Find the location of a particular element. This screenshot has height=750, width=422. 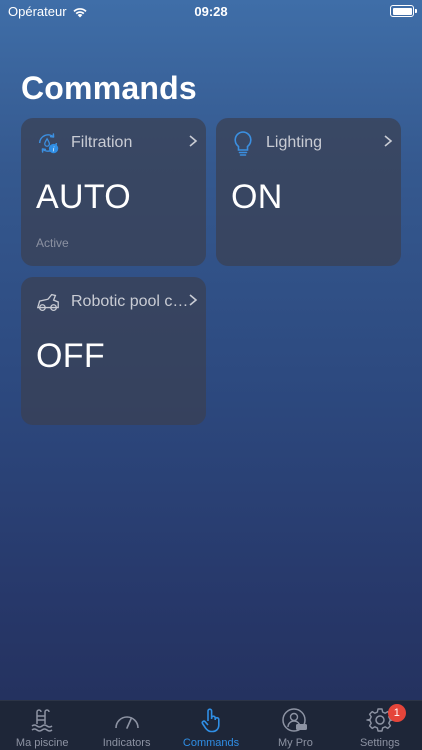

gauge-icon is located at coordinates (127, 720).